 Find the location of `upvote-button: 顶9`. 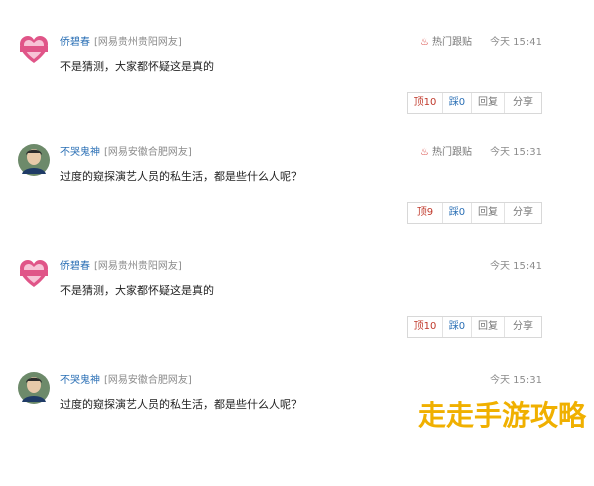

upvote-button: 顶9 is located at coordinates (425, 213).